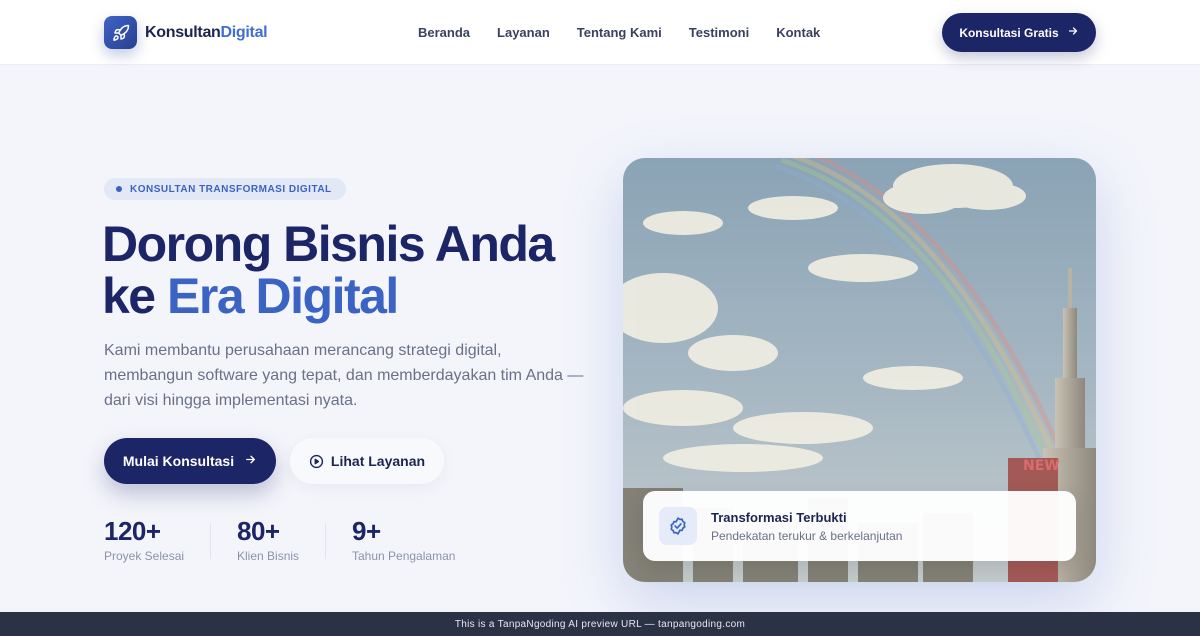 The height and width of the screenshot is (636, 1200). I want to click on stat-value: 120+, so click(132, 531).